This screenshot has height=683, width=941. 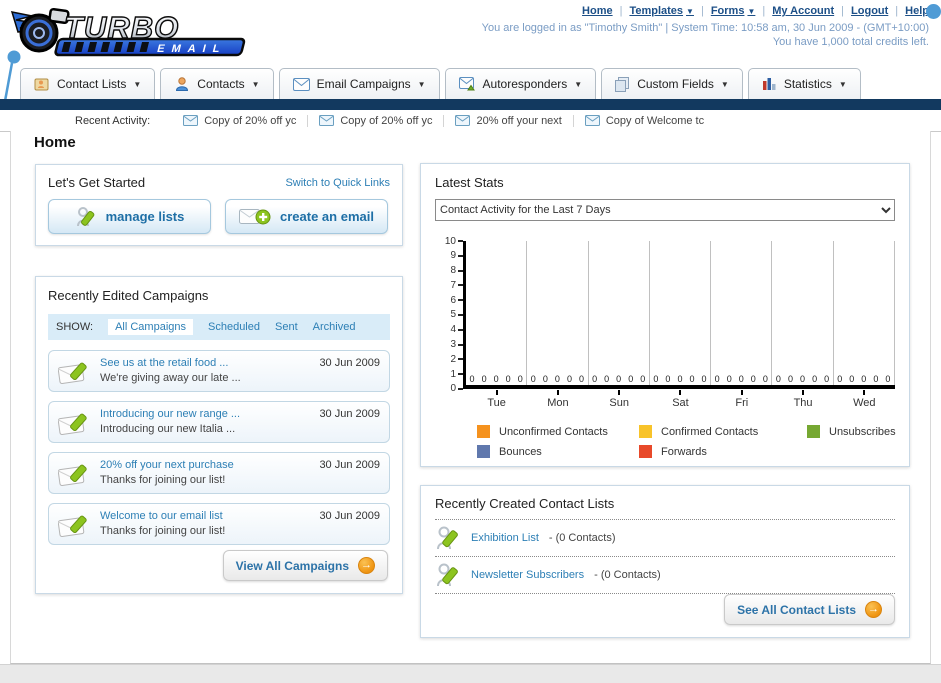 I want to click on recent-activity-item: Copy of Welcome tc, so click(x=644, y=121).